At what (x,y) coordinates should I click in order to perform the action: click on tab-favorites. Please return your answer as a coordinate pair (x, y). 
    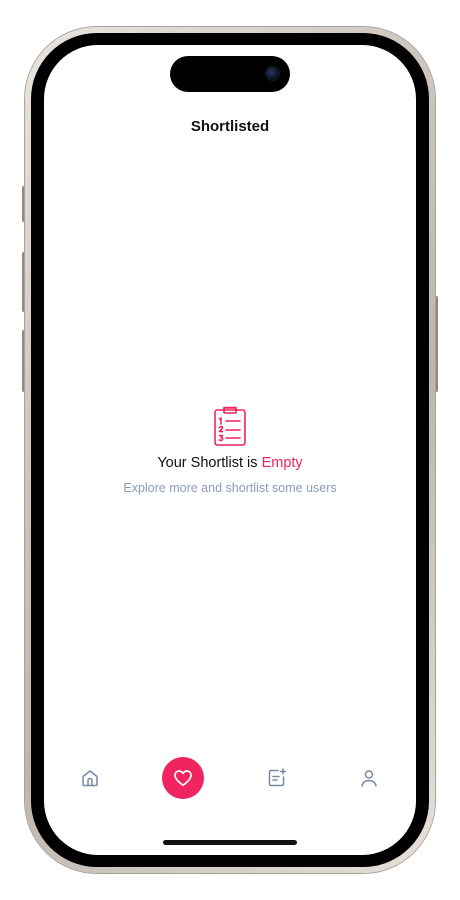
    Looking at the image, I should click on (183, 778).